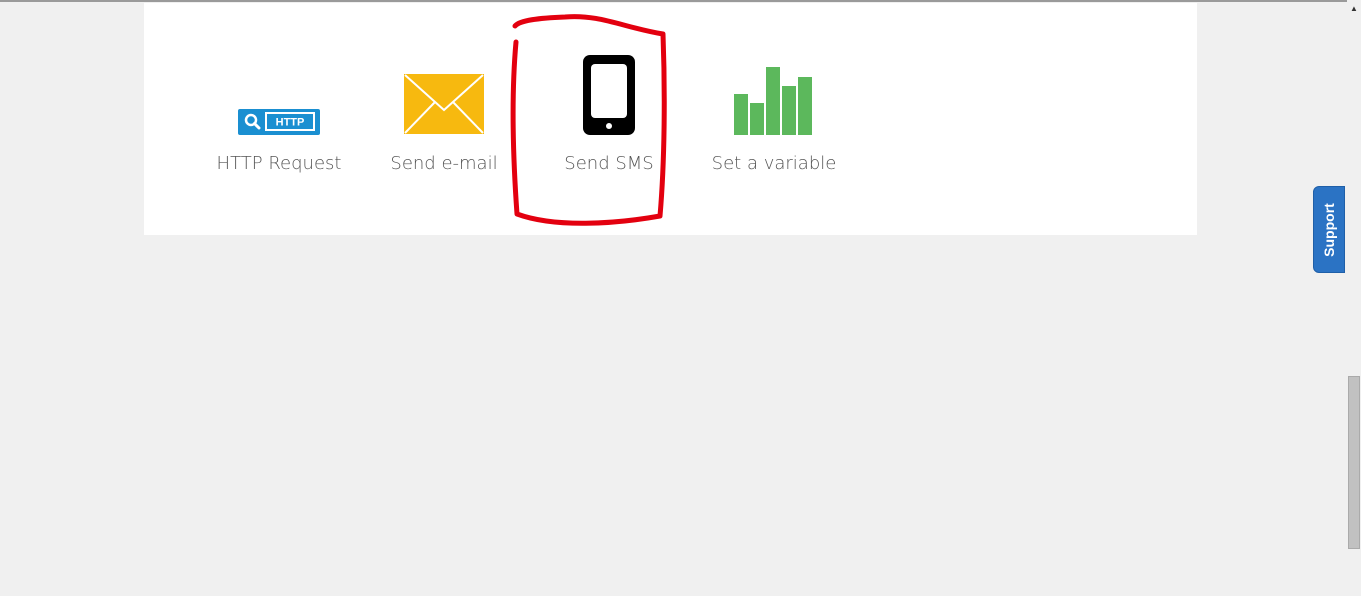  Describe the element at coordinates (774, 163) in the screenshot. I see `action-label: Set a variable` at that location.